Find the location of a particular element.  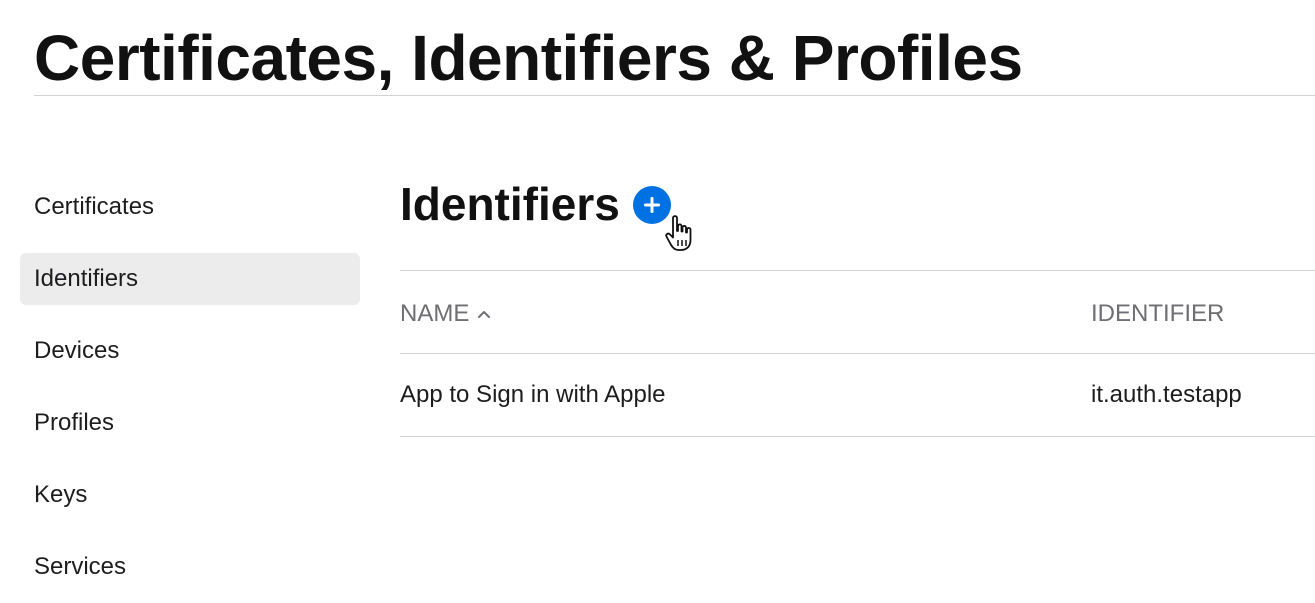

sidebar-item-certificates: Certificates is located at coordinates (190, 207).